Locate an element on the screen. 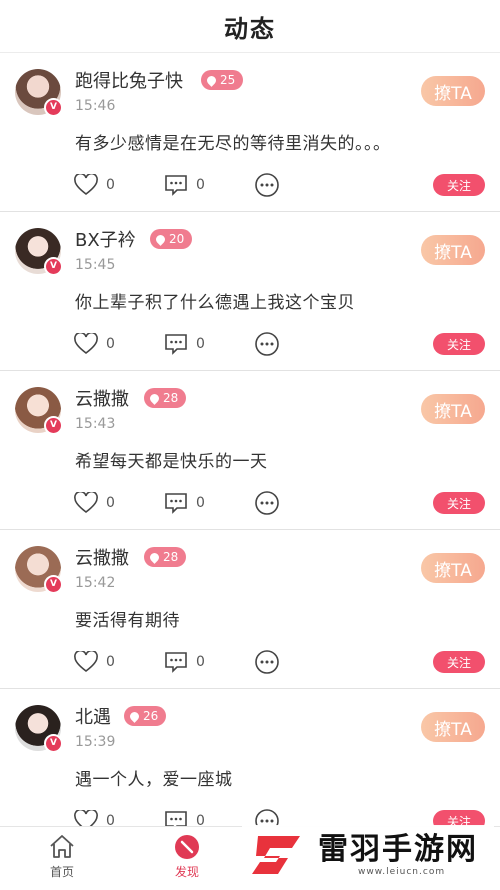 The image size is (500, 890). tab-home-label: 首页 is located at coordinates (61, 872).